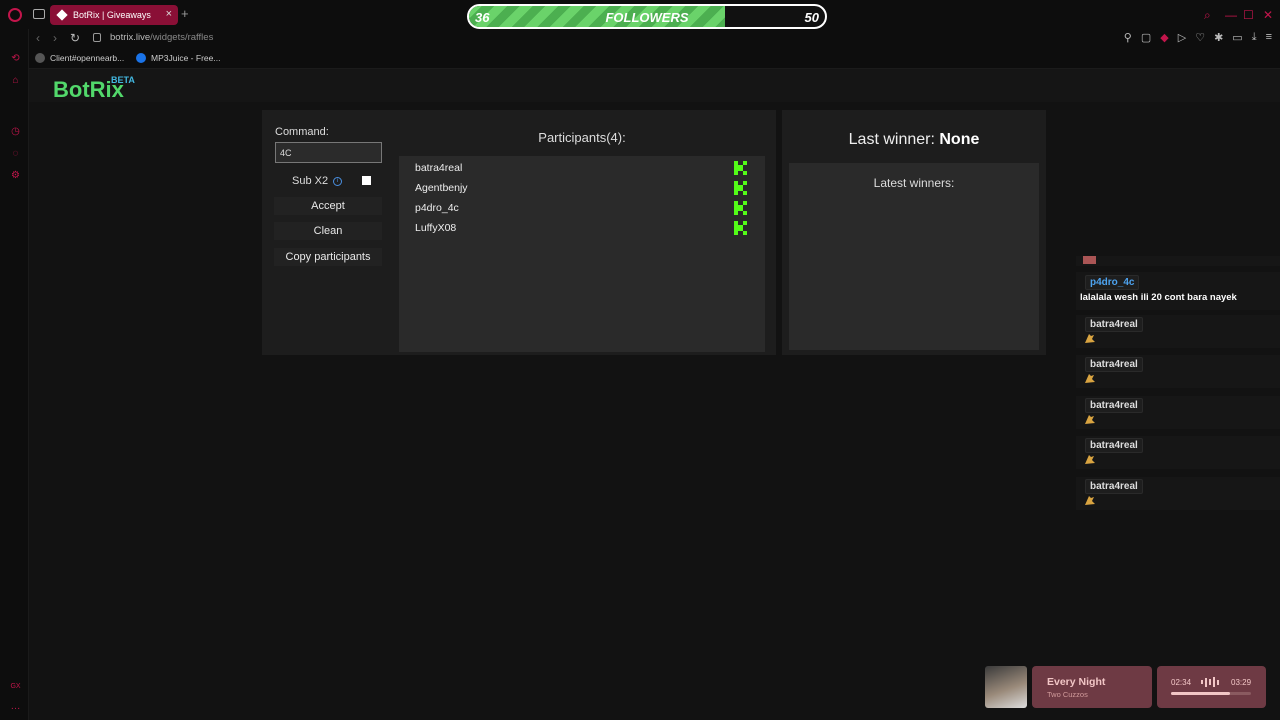  Describe the element at coordinates (75, 38) in the screenshot. I see `reload-icon: ↻` at that location.